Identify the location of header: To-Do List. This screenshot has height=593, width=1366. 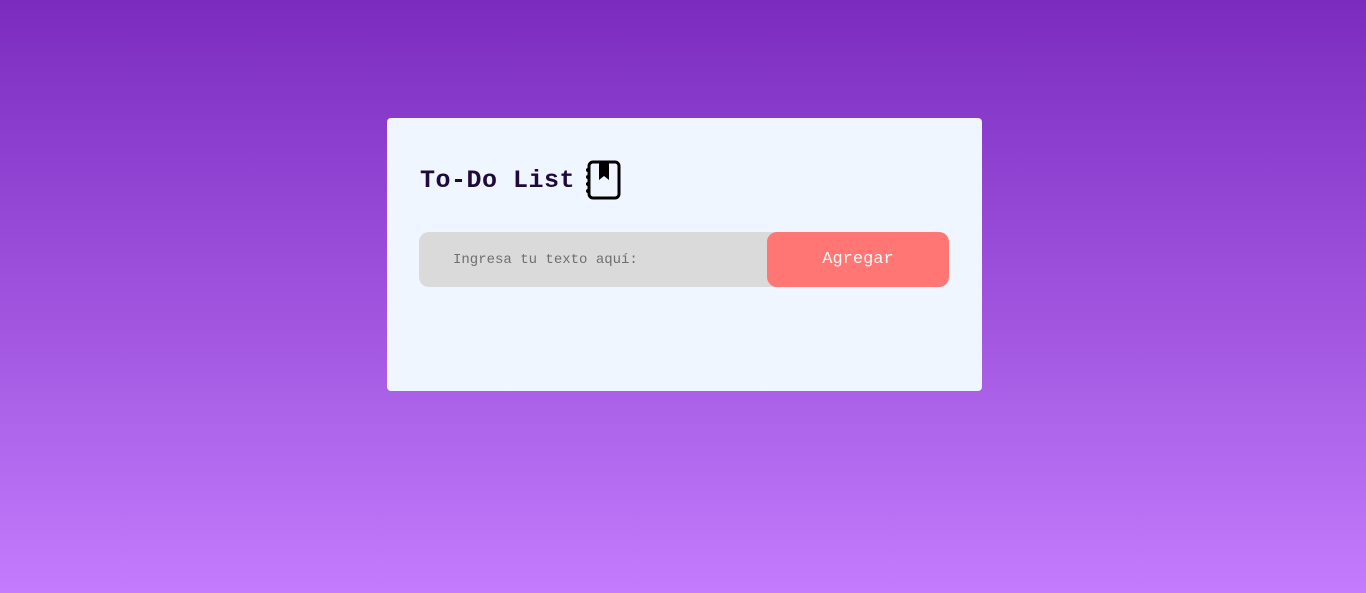
(520, 180).